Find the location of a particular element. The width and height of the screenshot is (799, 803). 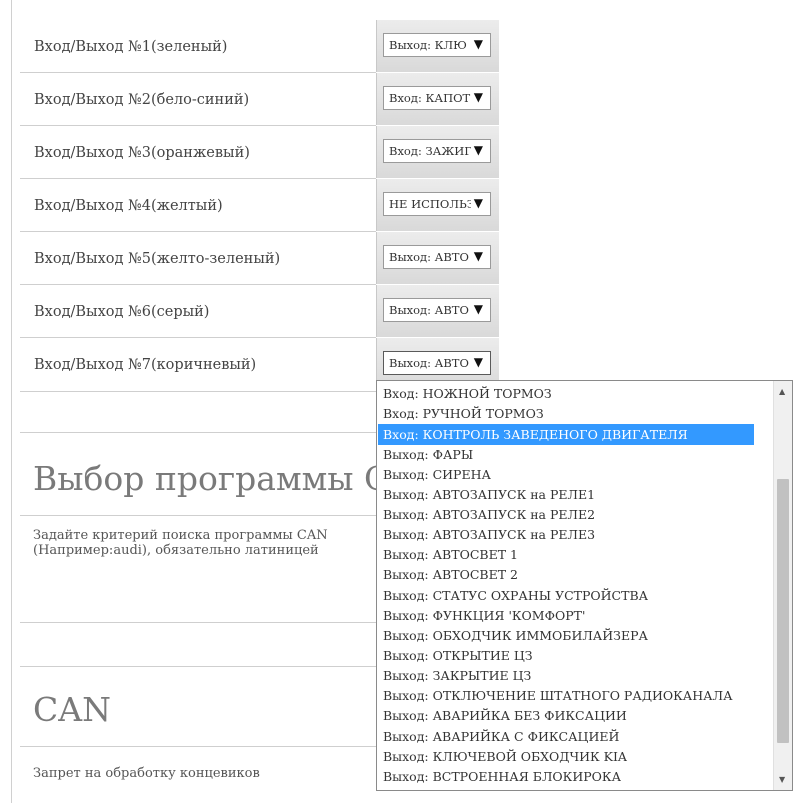

io-label-1: Вход/Выход №1(зеленый) is located at coordinates (131, 47).